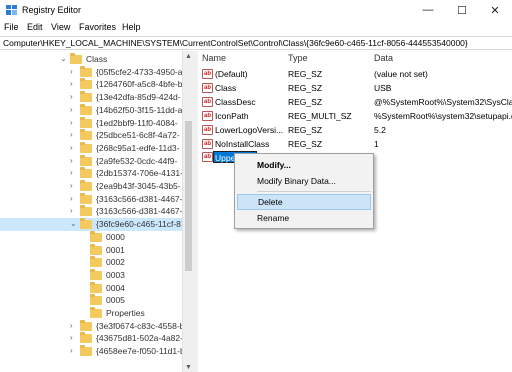 This screenshot has height=372, width=512. What do you see at coordinates (138, 186) in the screenshot?
I see `tree-key-label: {2ea9b43f-3045-43b5-` at bounding box center [138, 186].